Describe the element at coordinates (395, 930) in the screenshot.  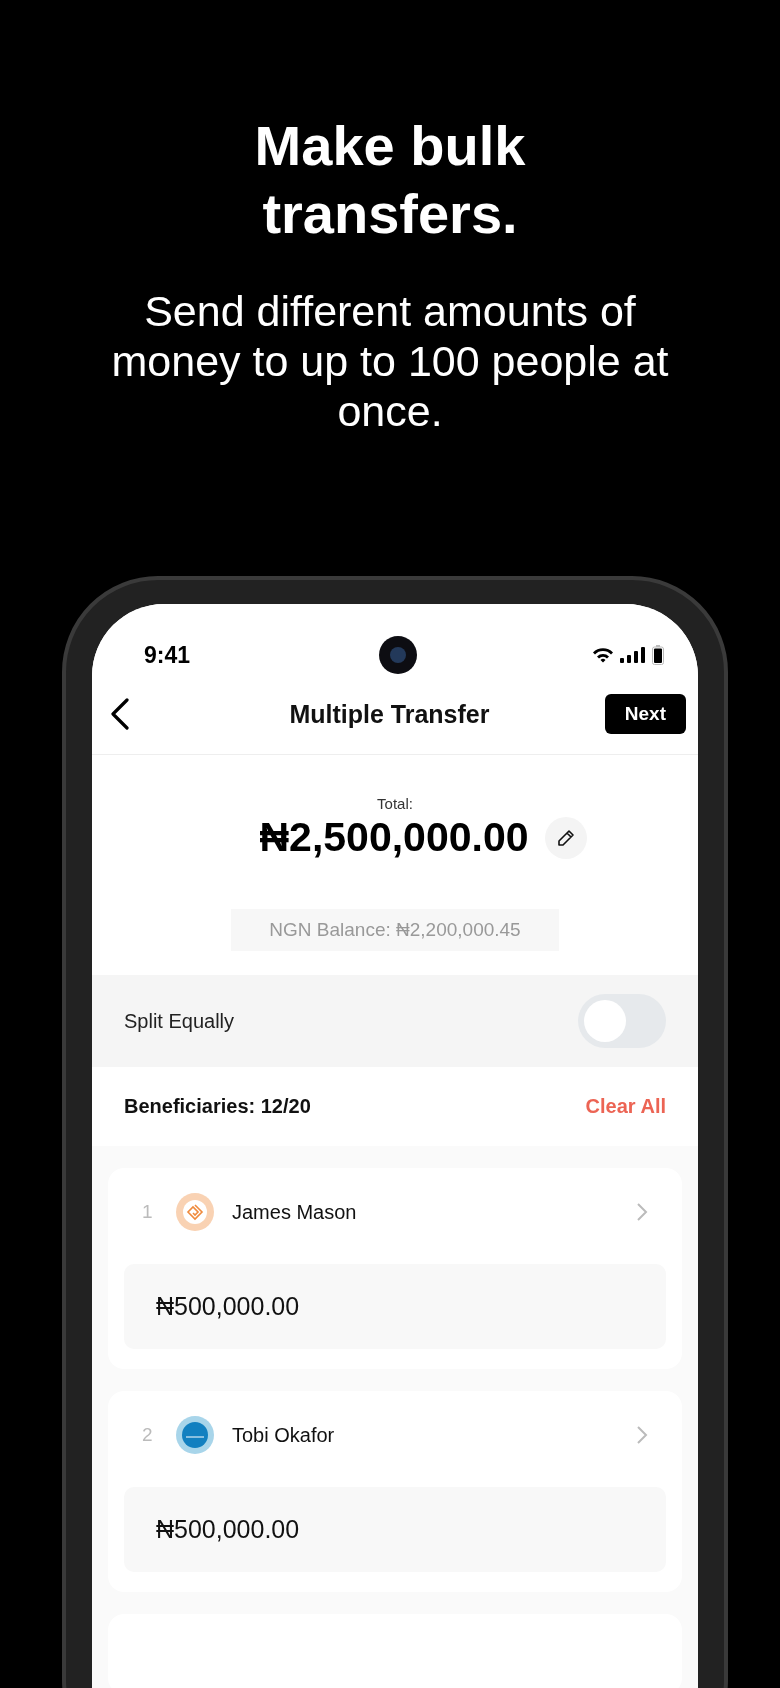
I see `balance-label: NGN Balance: ₦2,200,000.45` at that location.